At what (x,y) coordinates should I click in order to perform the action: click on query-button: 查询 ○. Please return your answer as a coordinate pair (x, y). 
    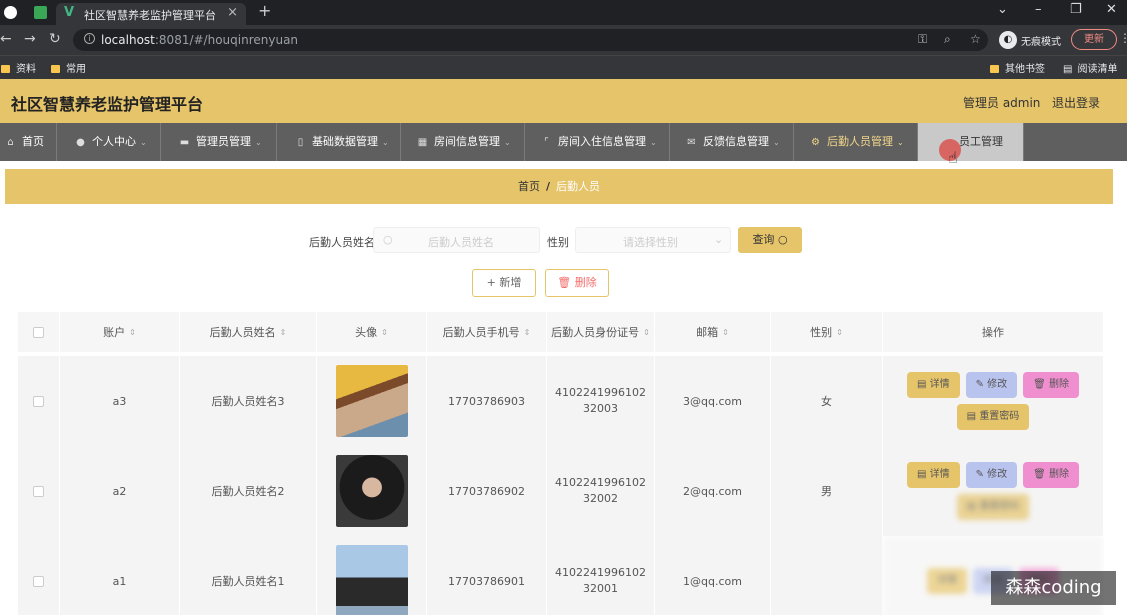
    Looking at the image, I should click on (770, 240).